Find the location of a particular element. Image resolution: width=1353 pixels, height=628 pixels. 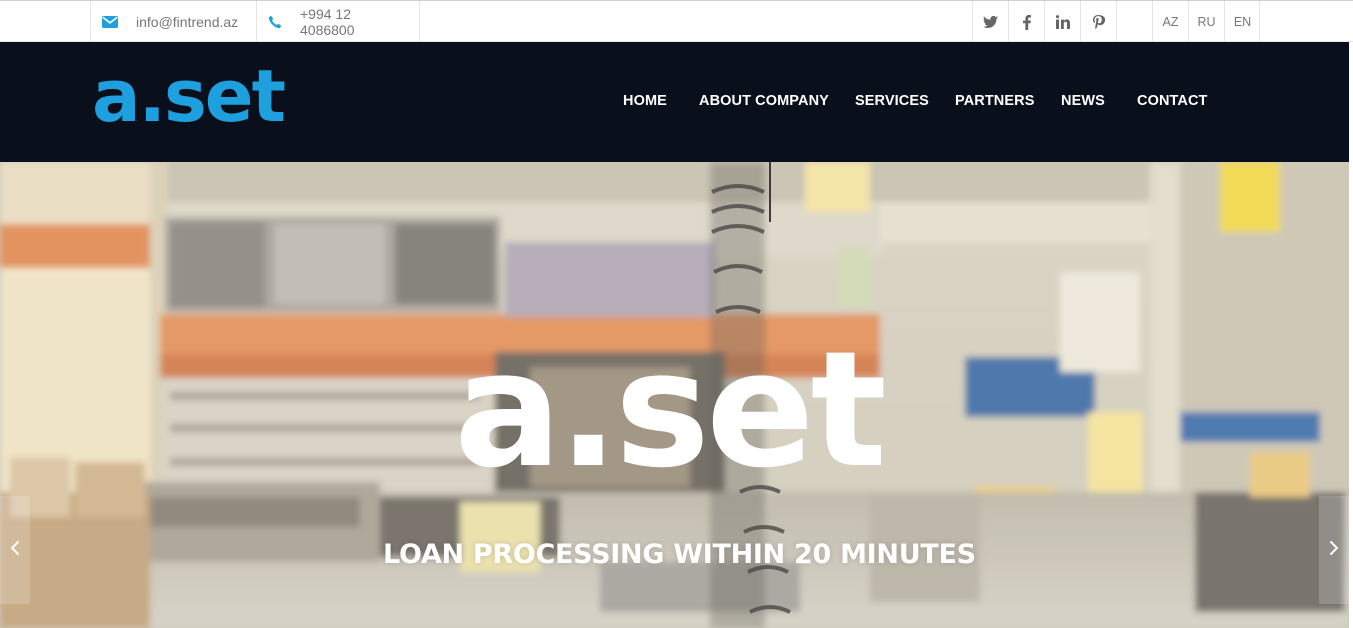

lang-ru: RU is located at coordinates (1206, 22).